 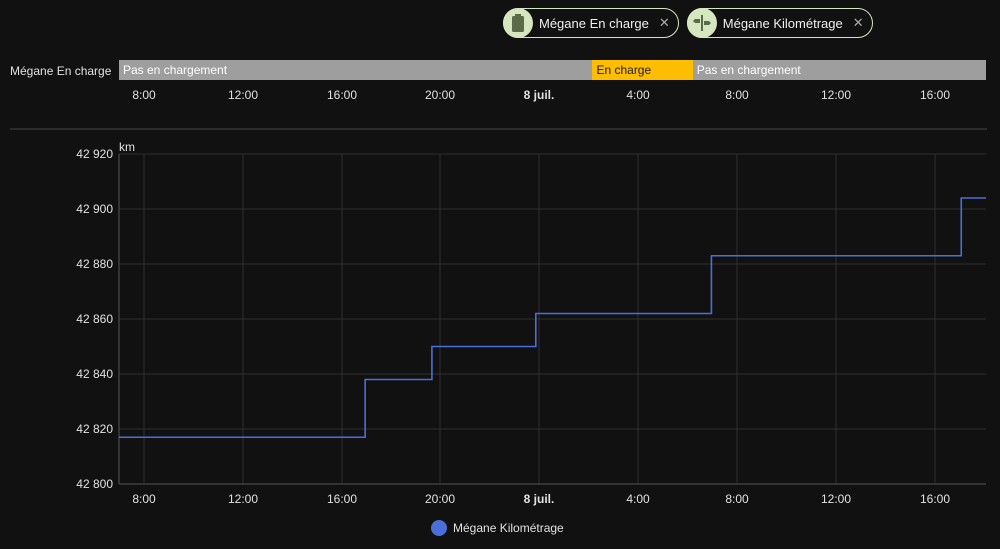 I want to click on x-tick-label: 4:00, so click(x=638, y=499).